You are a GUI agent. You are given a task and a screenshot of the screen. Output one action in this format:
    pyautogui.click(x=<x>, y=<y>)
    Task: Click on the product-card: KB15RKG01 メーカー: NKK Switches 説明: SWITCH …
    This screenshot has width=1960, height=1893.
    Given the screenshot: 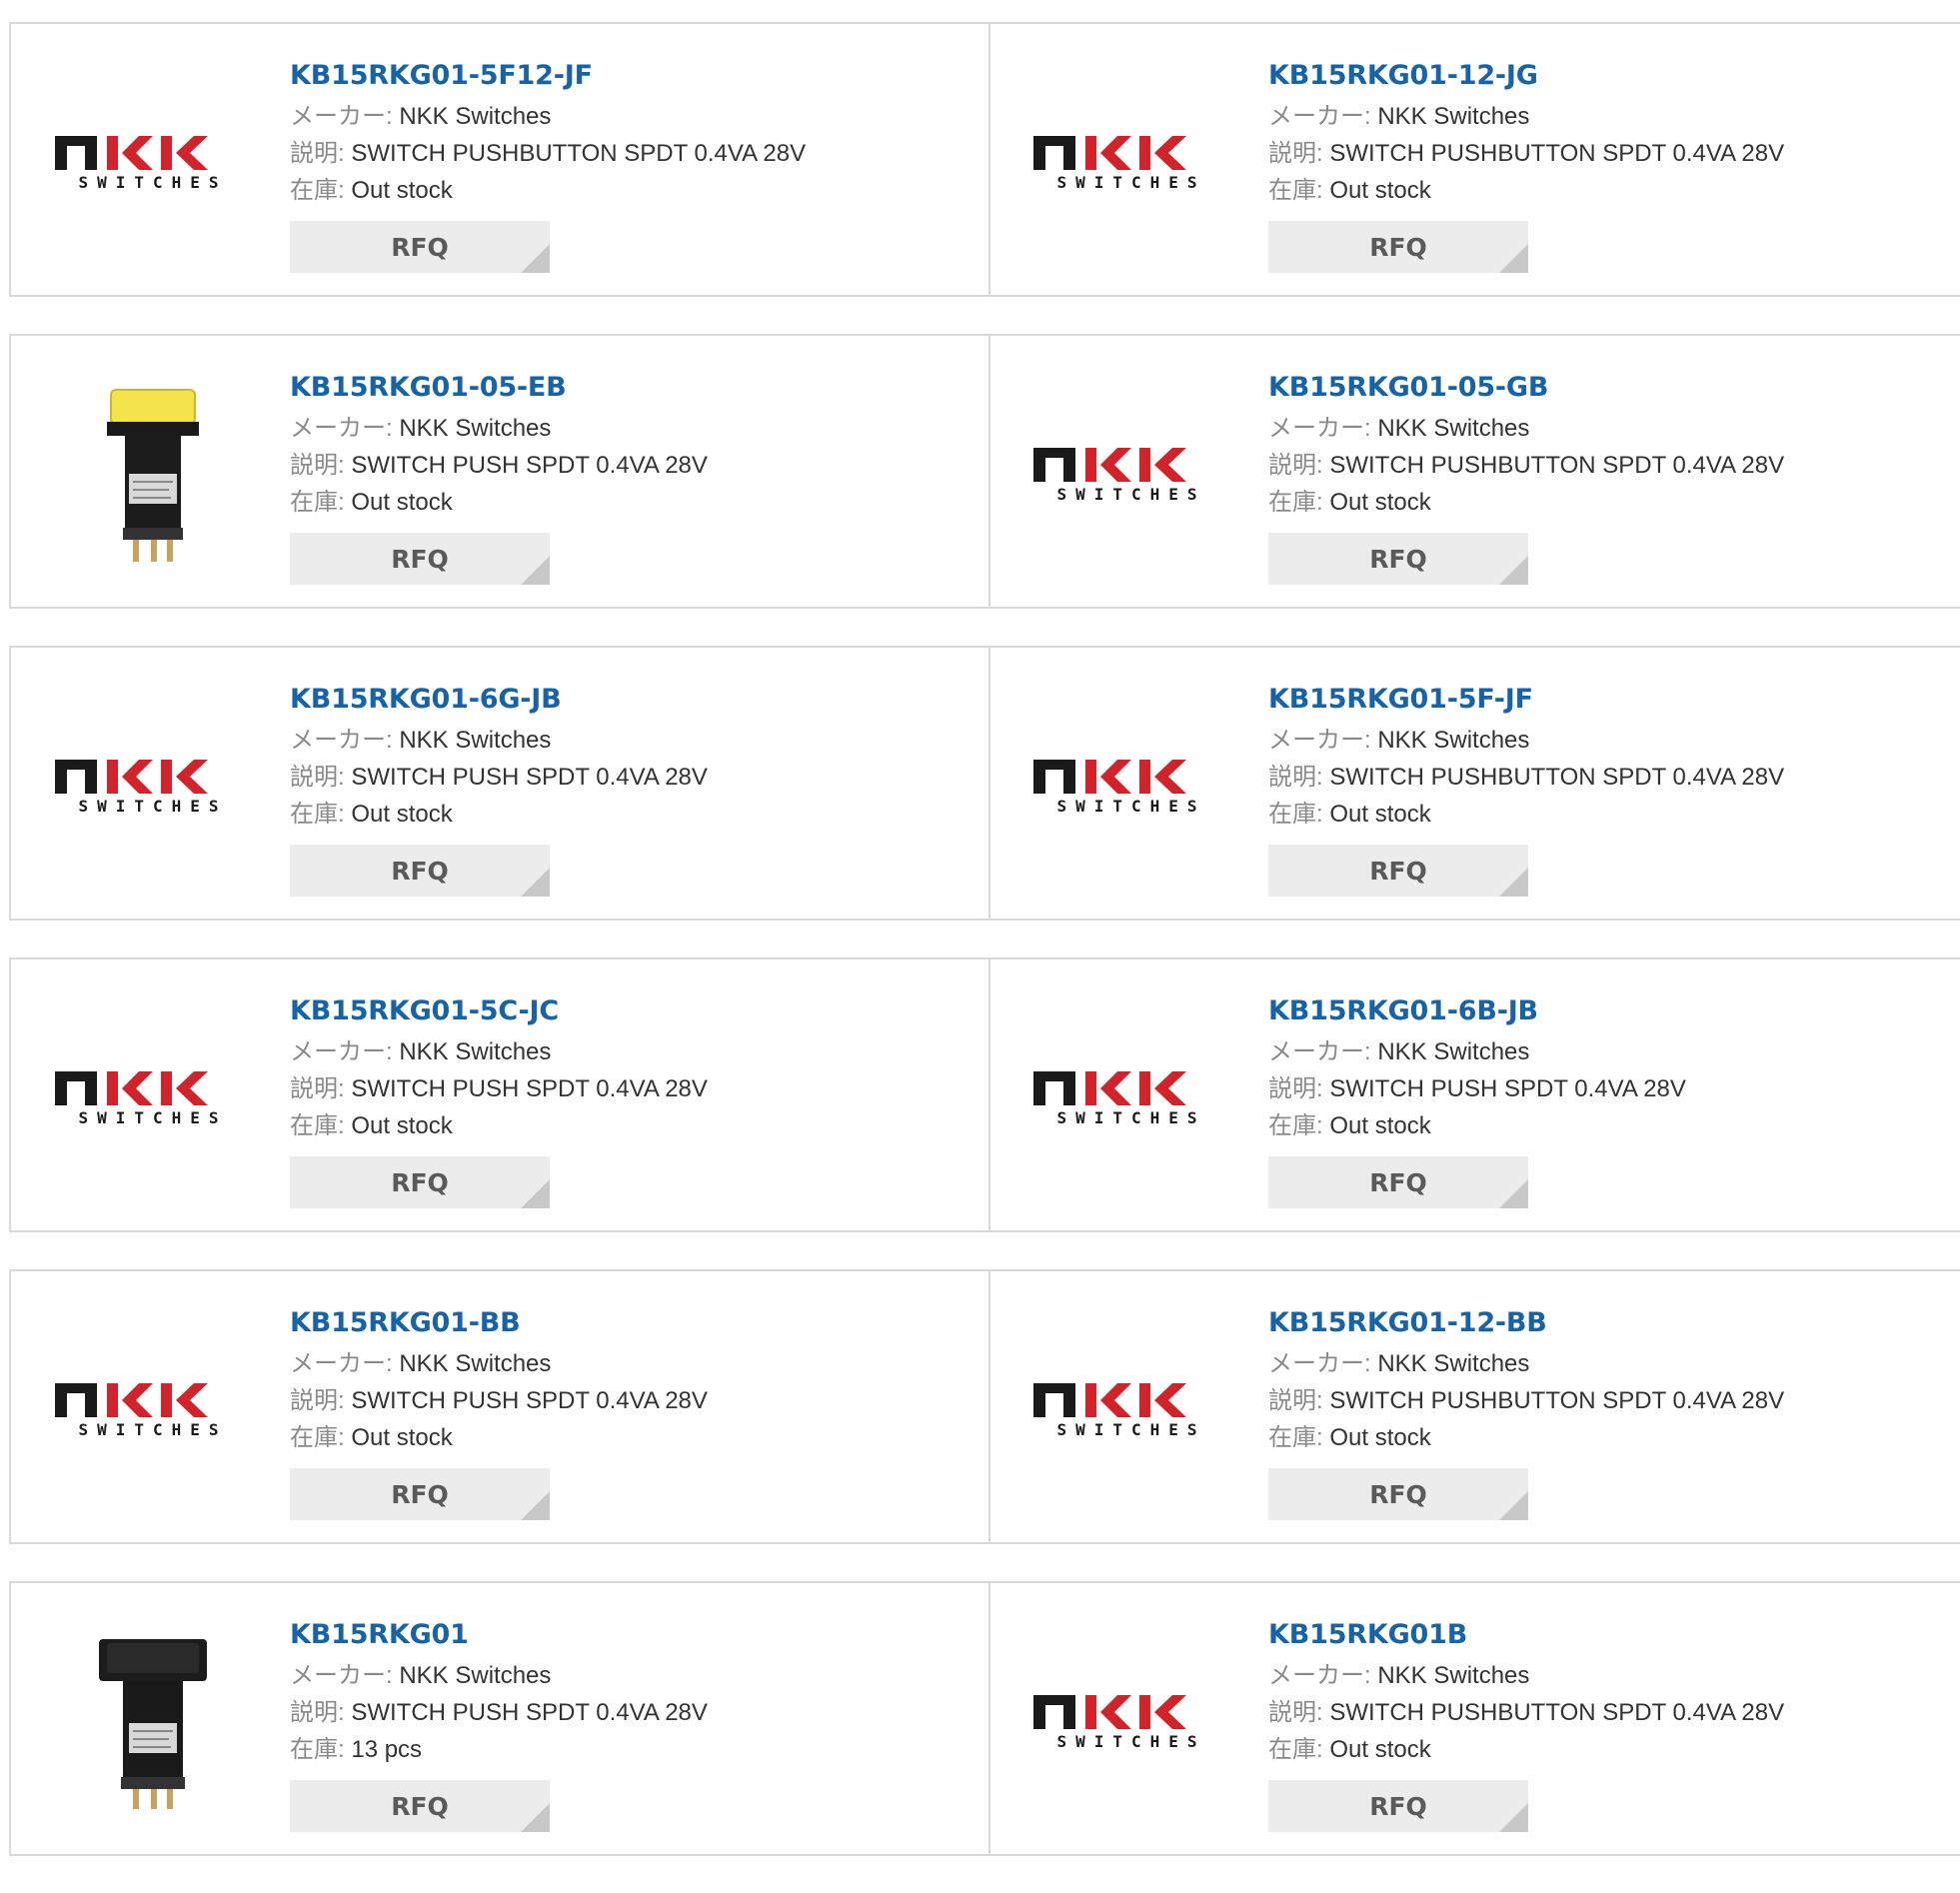 What is the action you would take?
    pyautogui.click(x=499, y=1719)
    